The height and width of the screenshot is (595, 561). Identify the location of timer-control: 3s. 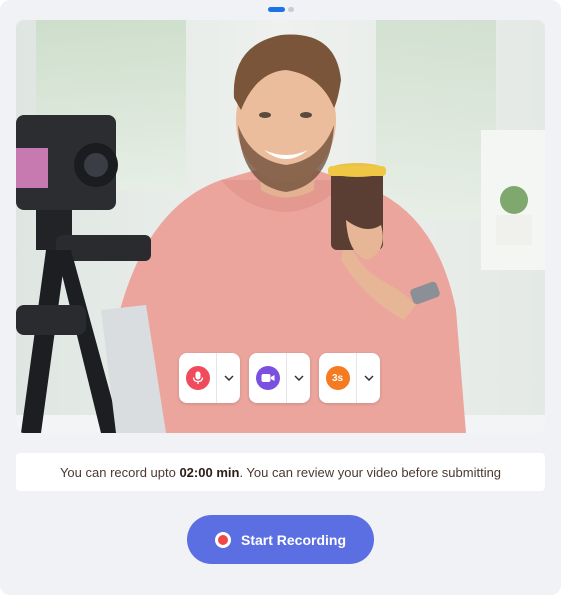
(349, 378).